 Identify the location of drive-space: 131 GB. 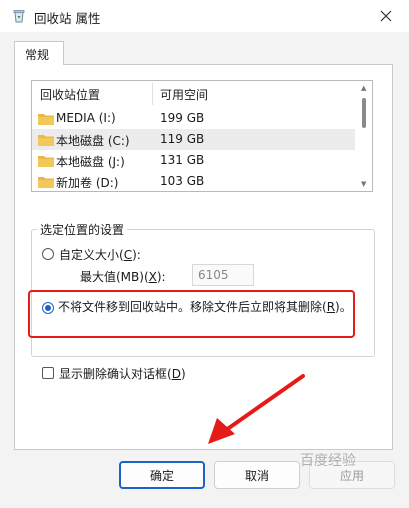
(182, 160).